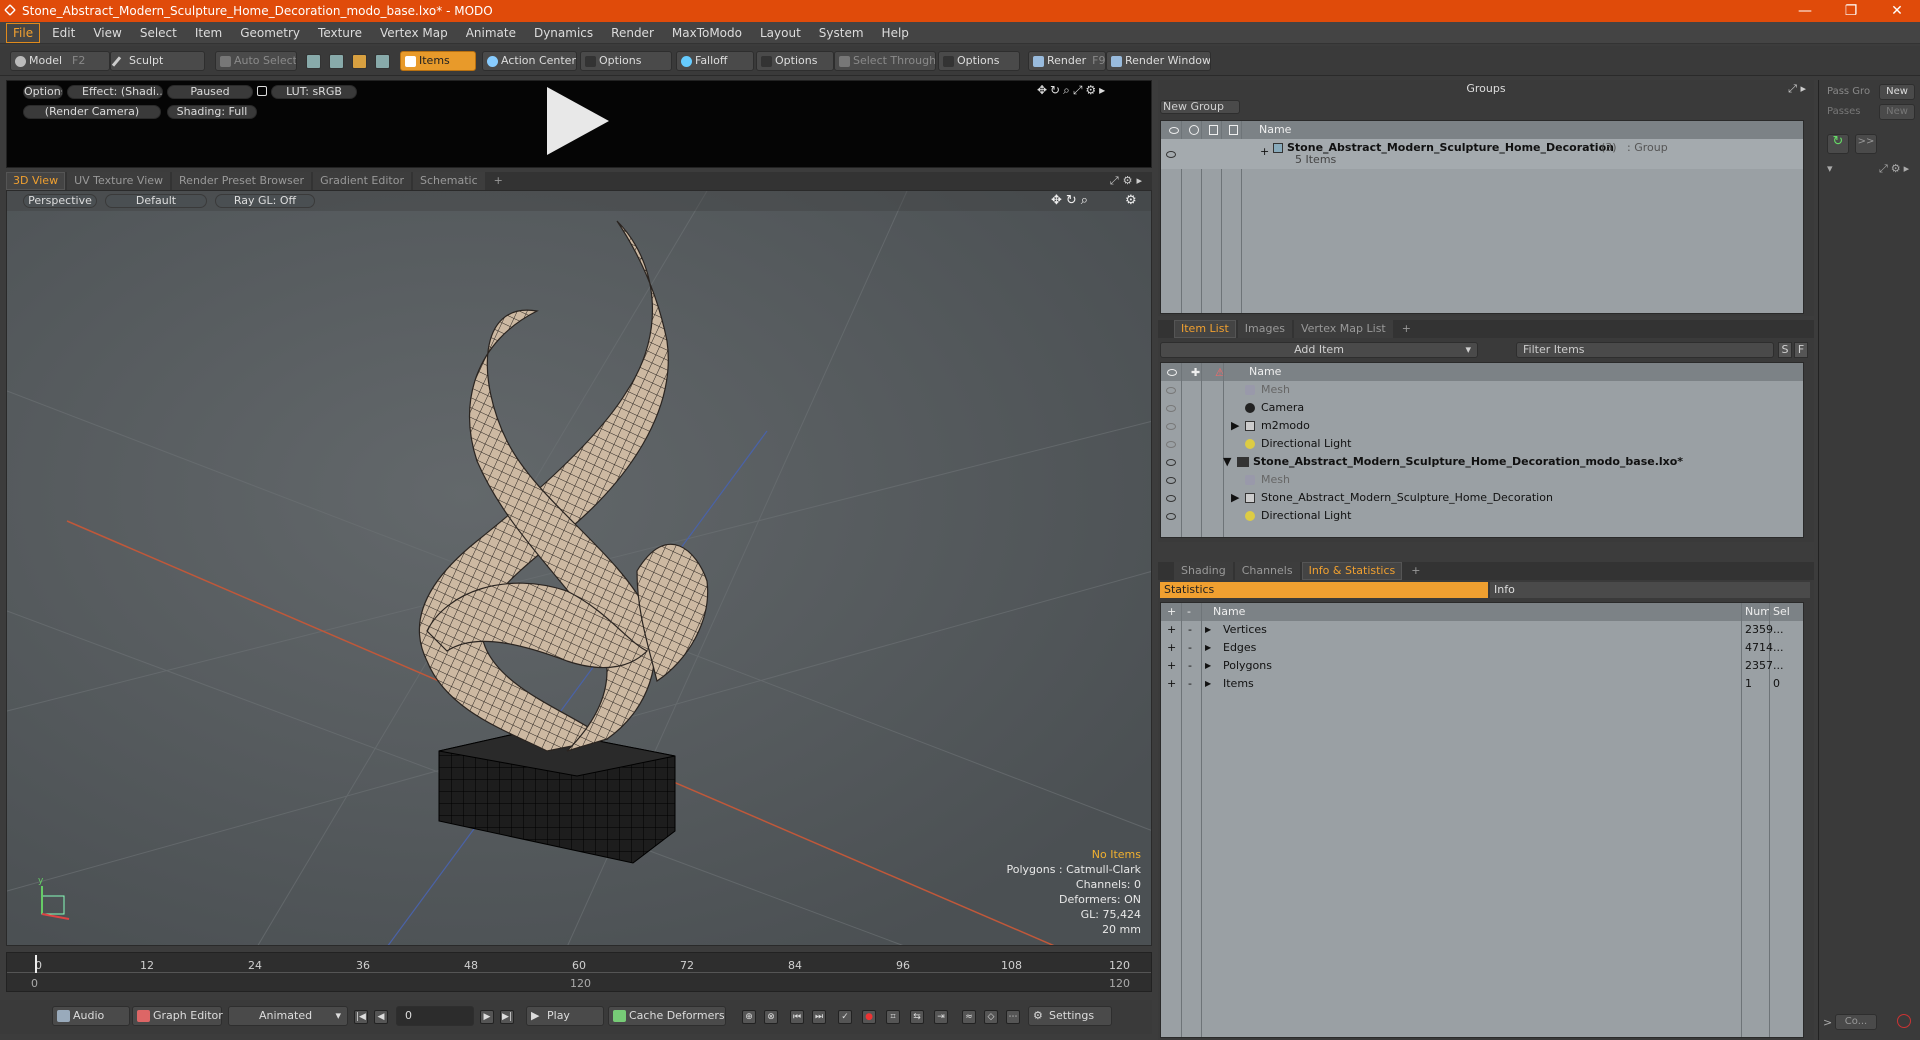  What do you see at coordinates (1352, 571) in the screenshot?
I see `tab-info-statistics: Info & Statistics` at bounding box center [1352, 571].